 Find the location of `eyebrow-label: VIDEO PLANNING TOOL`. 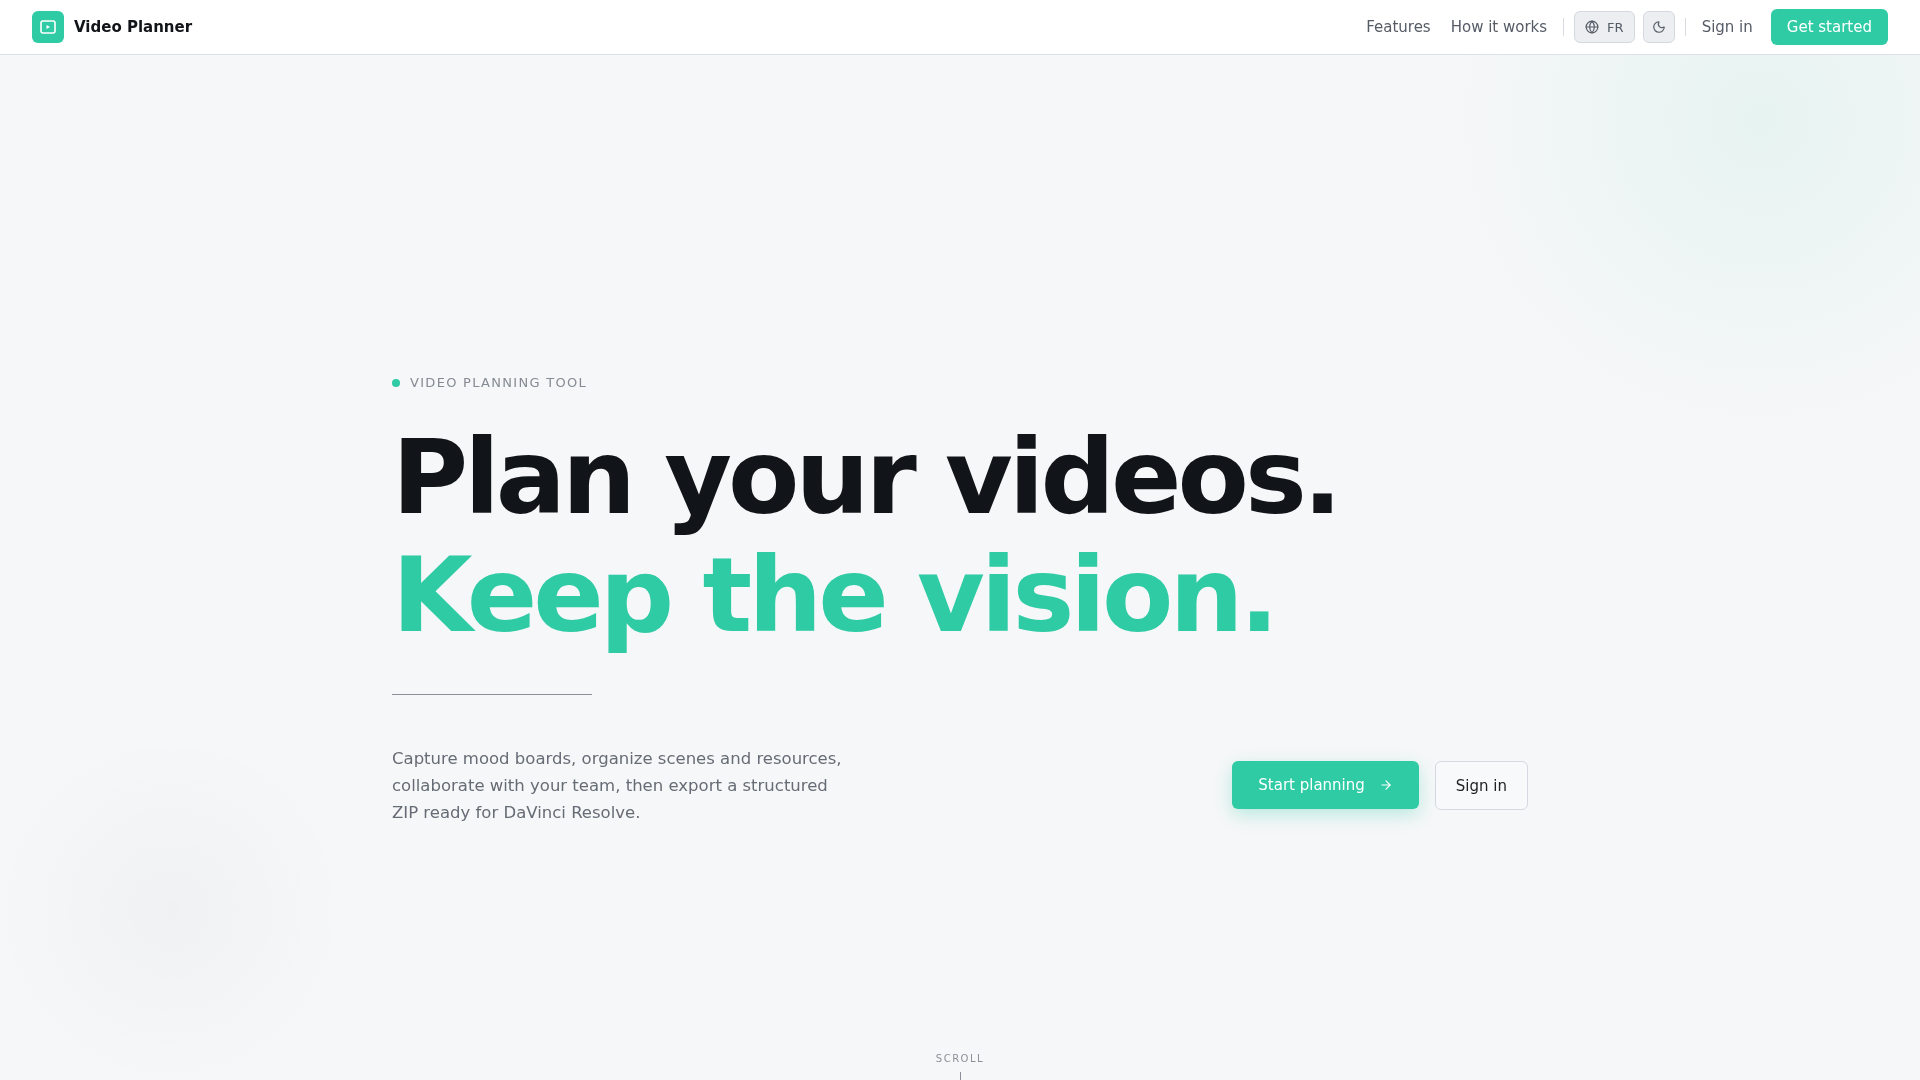

eyebrow-label: VIDEO PLANNING TOOL is located at coordinates (499, 382).